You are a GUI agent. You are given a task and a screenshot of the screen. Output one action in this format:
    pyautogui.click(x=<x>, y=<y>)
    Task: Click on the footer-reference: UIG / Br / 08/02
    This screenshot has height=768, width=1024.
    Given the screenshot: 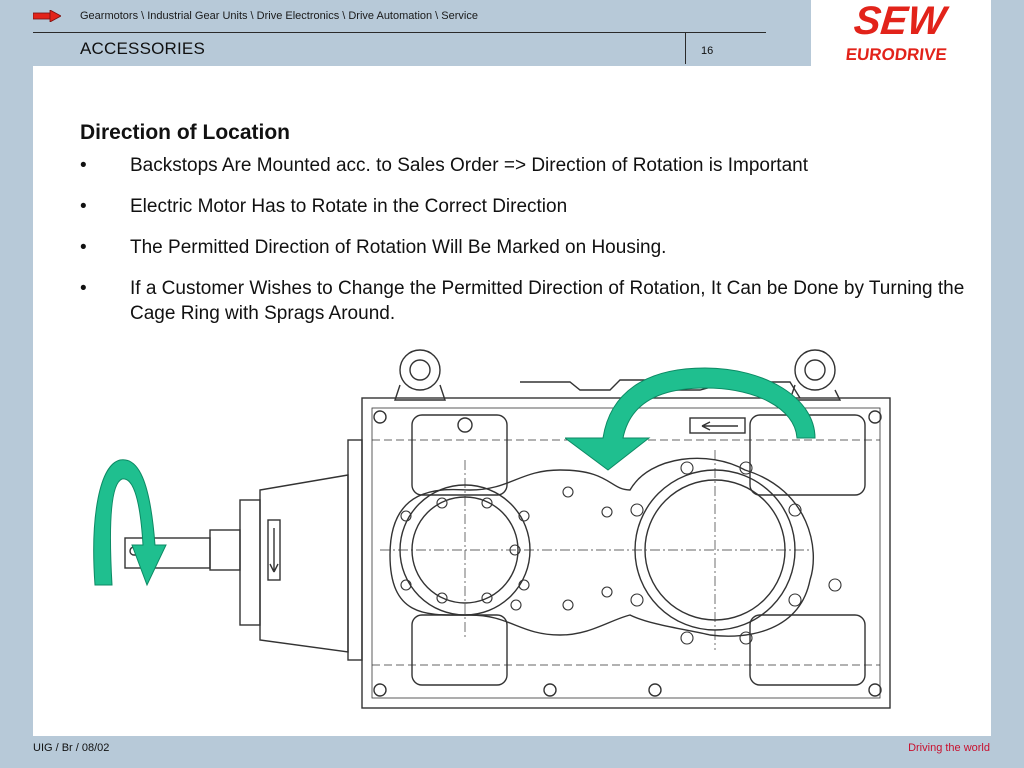 What is the action you would take?
    pyautogui.click(x=71, y=748)
    